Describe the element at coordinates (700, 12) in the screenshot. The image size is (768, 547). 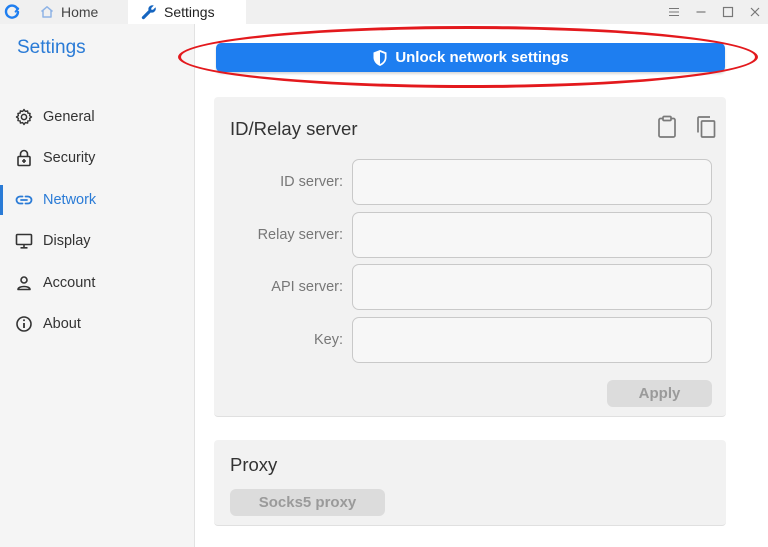
I see `minimize-icon` at that location.